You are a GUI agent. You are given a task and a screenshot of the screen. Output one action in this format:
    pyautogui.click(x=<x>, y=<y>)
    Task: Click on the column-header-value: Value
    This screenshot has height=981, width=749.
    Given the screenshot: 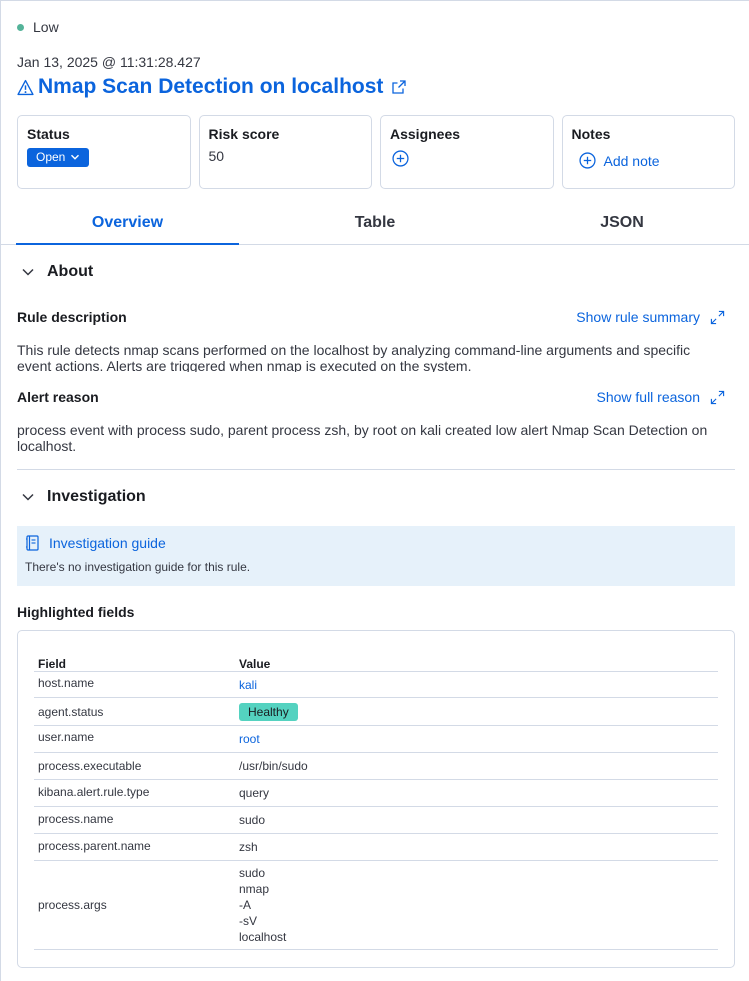 What is the action you would take?
    pyautogui.click(x=255, y=664)
    